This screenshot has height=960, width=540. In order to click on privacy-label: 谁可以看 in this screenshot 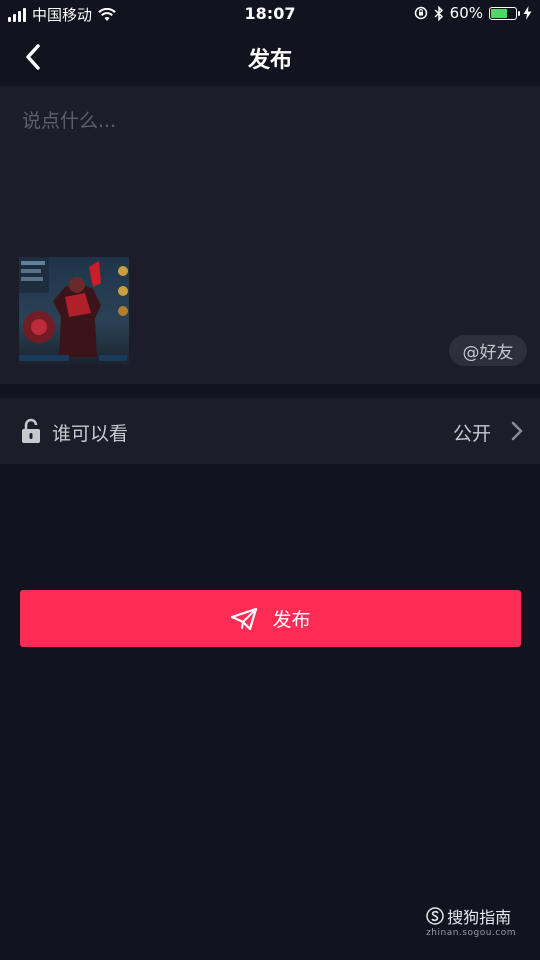, I will do `click(90, 434)`.